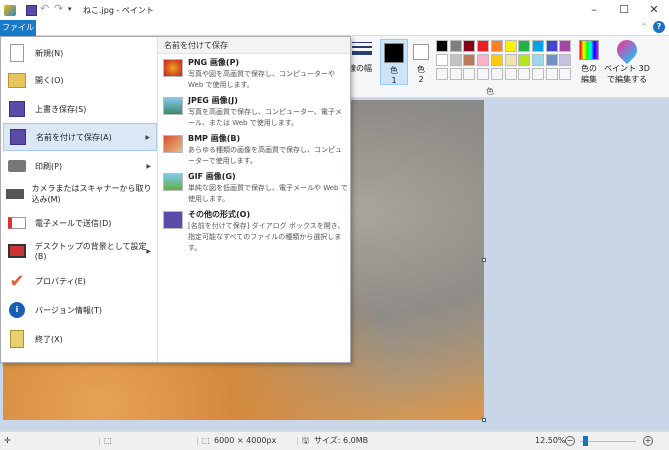 This screenshot has height=450, width=669. What do you see at coordinates (245, 440) in the screenshot?
I see `image-dimensions: 6000 × 4000px` at bounding box center [245, 440].